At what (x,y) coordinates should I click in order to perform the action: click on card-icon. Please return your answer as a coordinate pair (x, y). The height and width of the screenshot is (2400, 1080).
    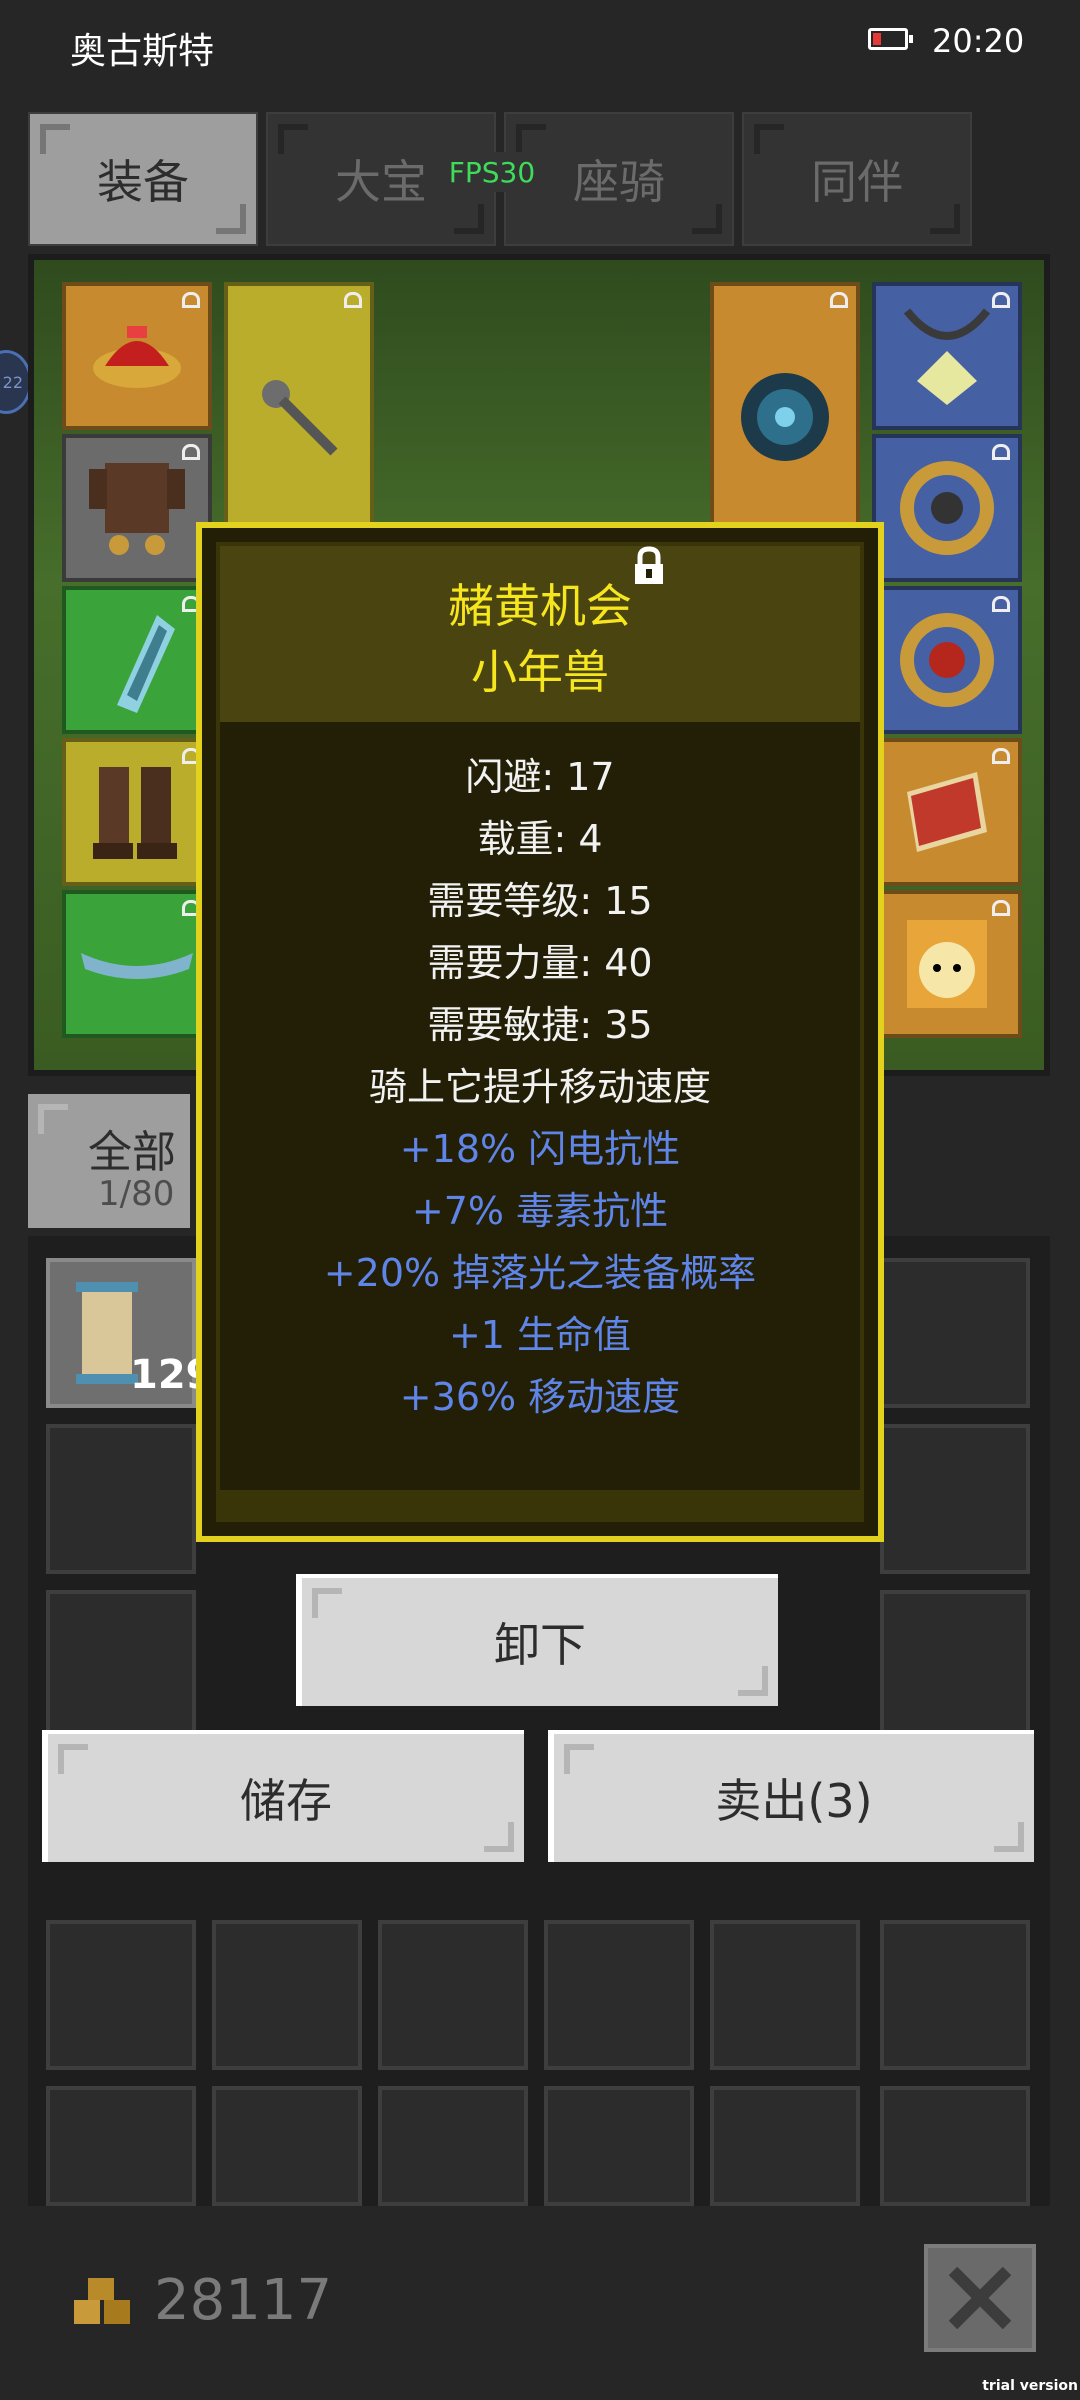
    Looking at the image, I should click on (947, 964).